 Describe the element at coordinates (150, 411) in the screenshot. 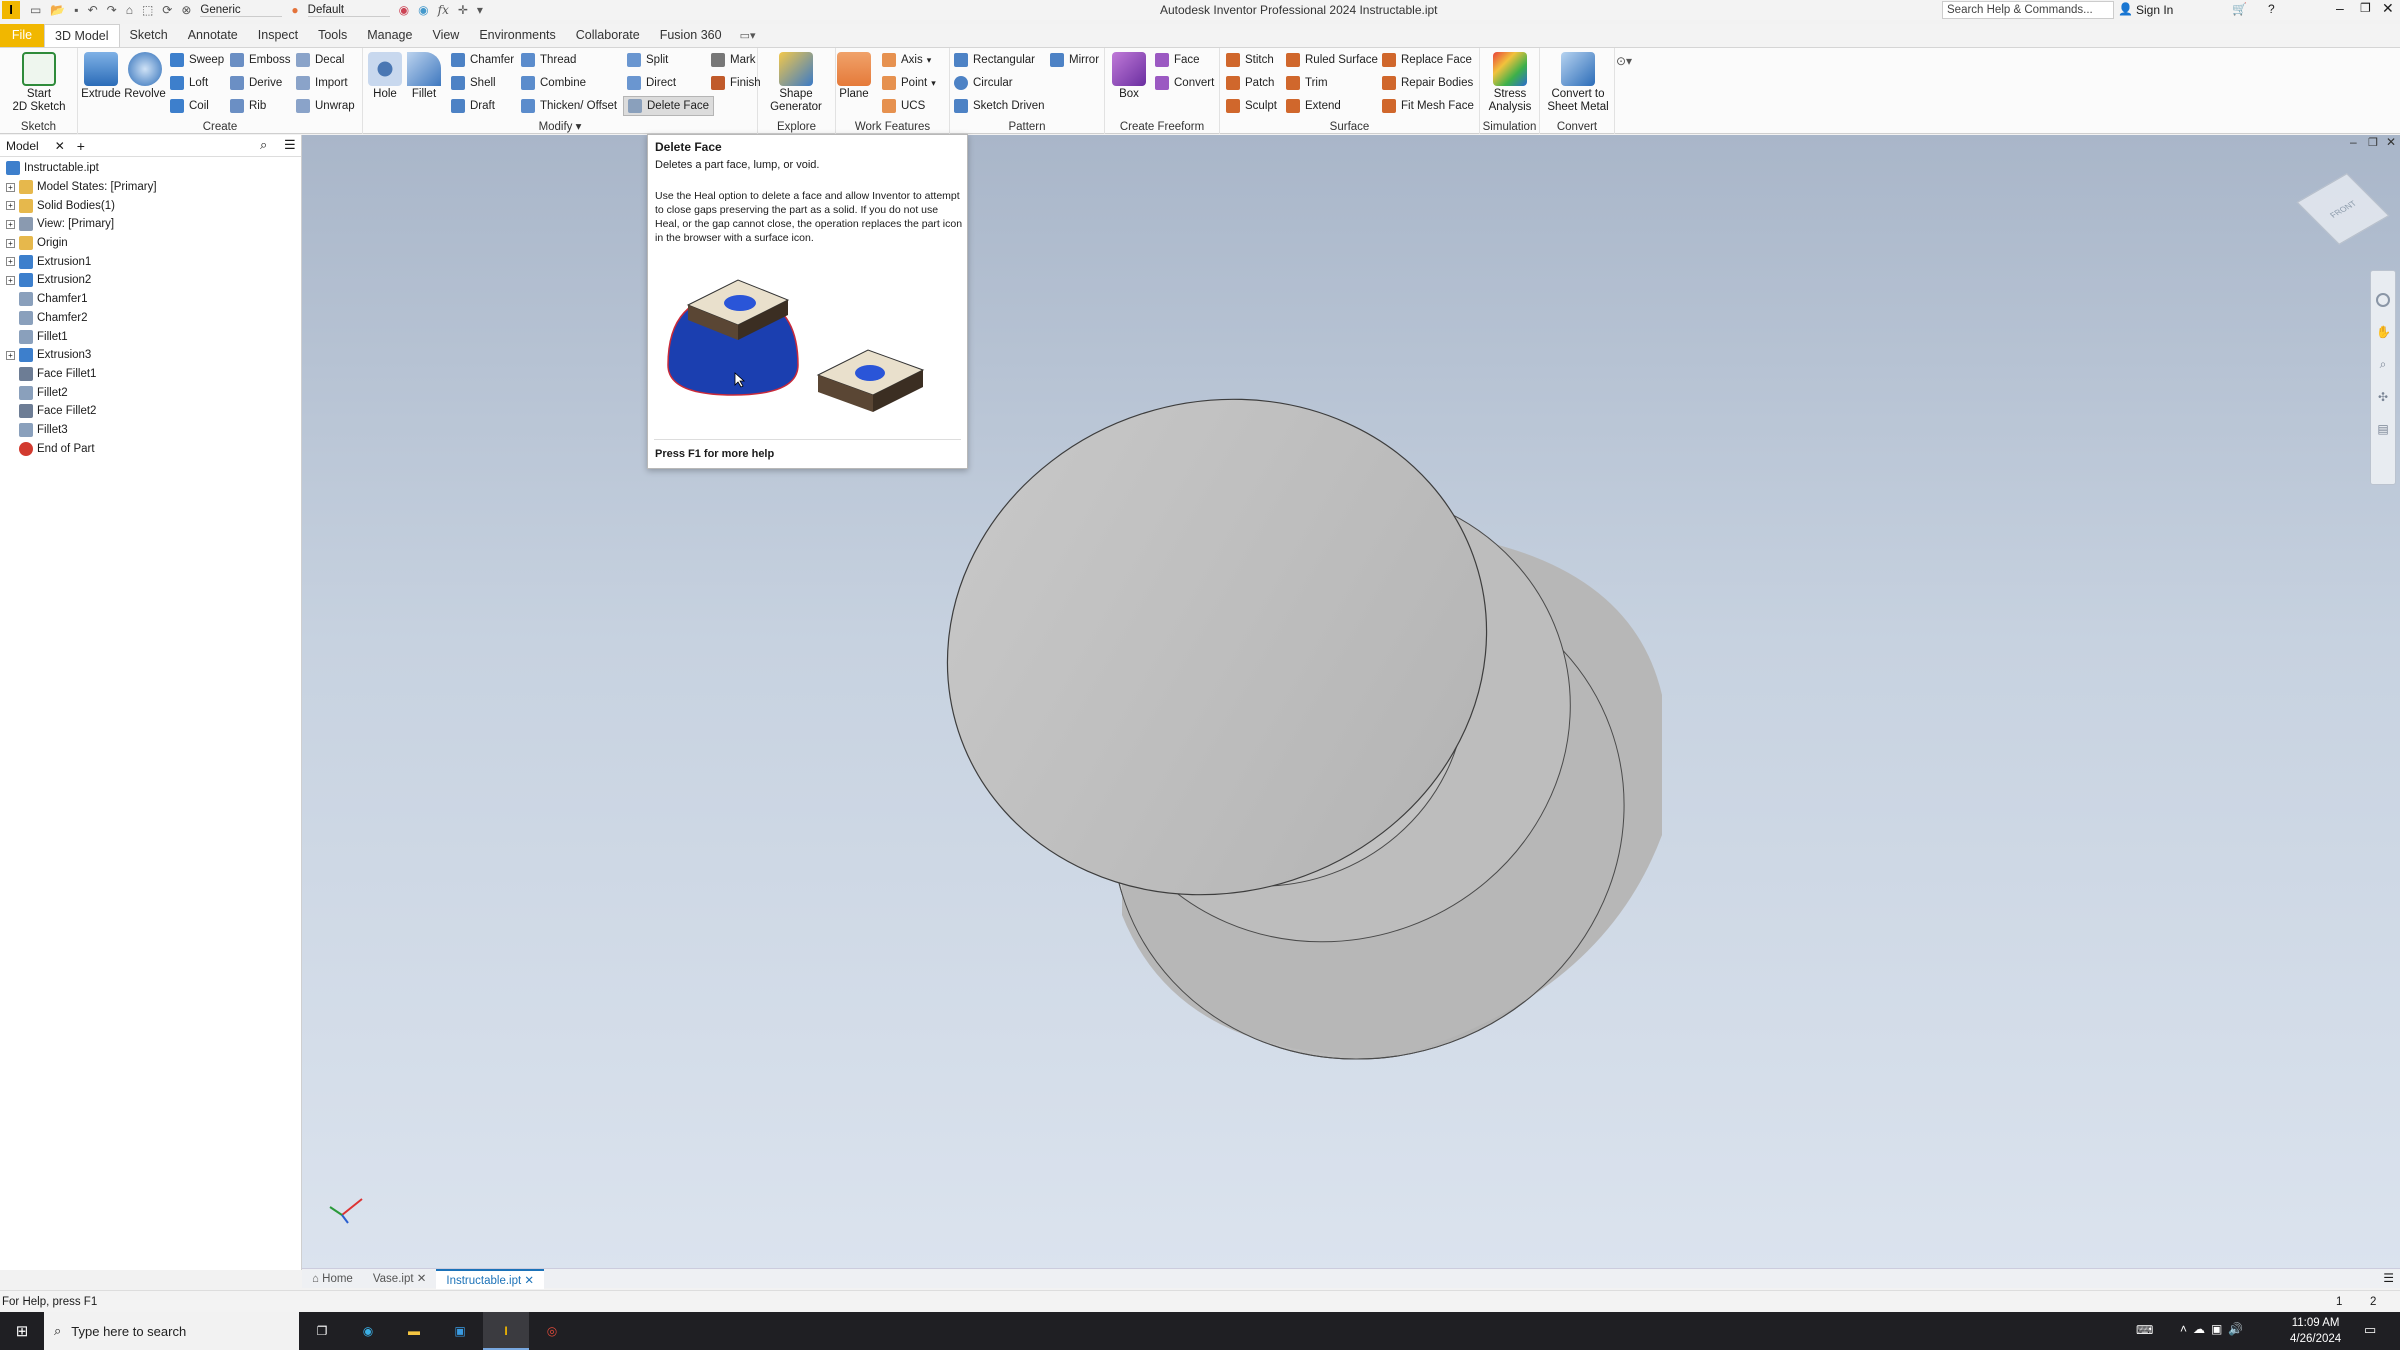

I see `browser-node: Face Fillet2` at that location.